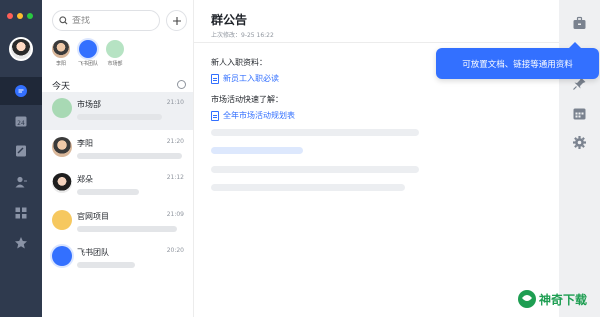 This screenshot has width=600, height=317. What do you see at coordinates (93, 252) in the screenshot?
I see `chat-name: 飞书团队` at bounding box center [93, 252].